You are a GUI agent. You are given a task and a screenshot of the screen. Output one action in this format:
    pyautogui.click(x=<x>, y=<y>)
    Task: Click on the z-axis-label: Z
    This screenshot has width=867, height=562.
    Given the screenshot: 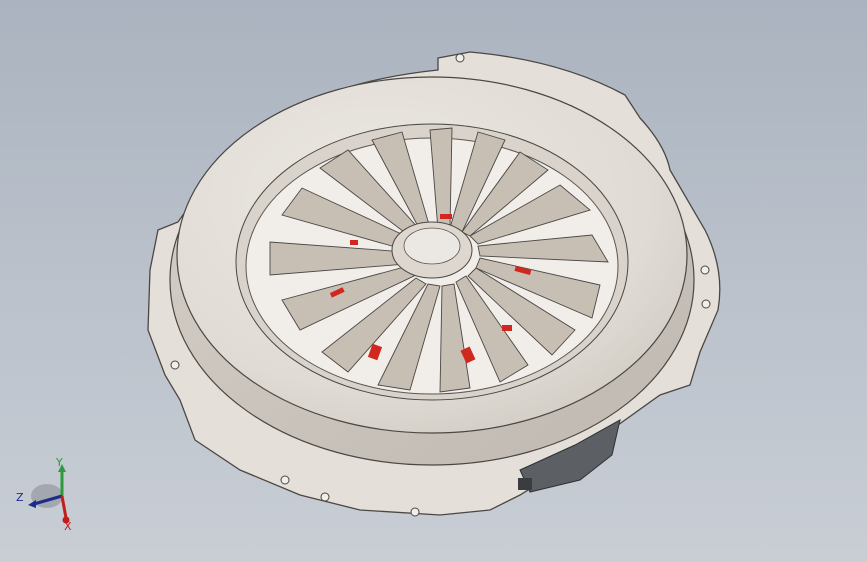 What is the action you would take?
    pyautogui.click(x=20, y=497)
    